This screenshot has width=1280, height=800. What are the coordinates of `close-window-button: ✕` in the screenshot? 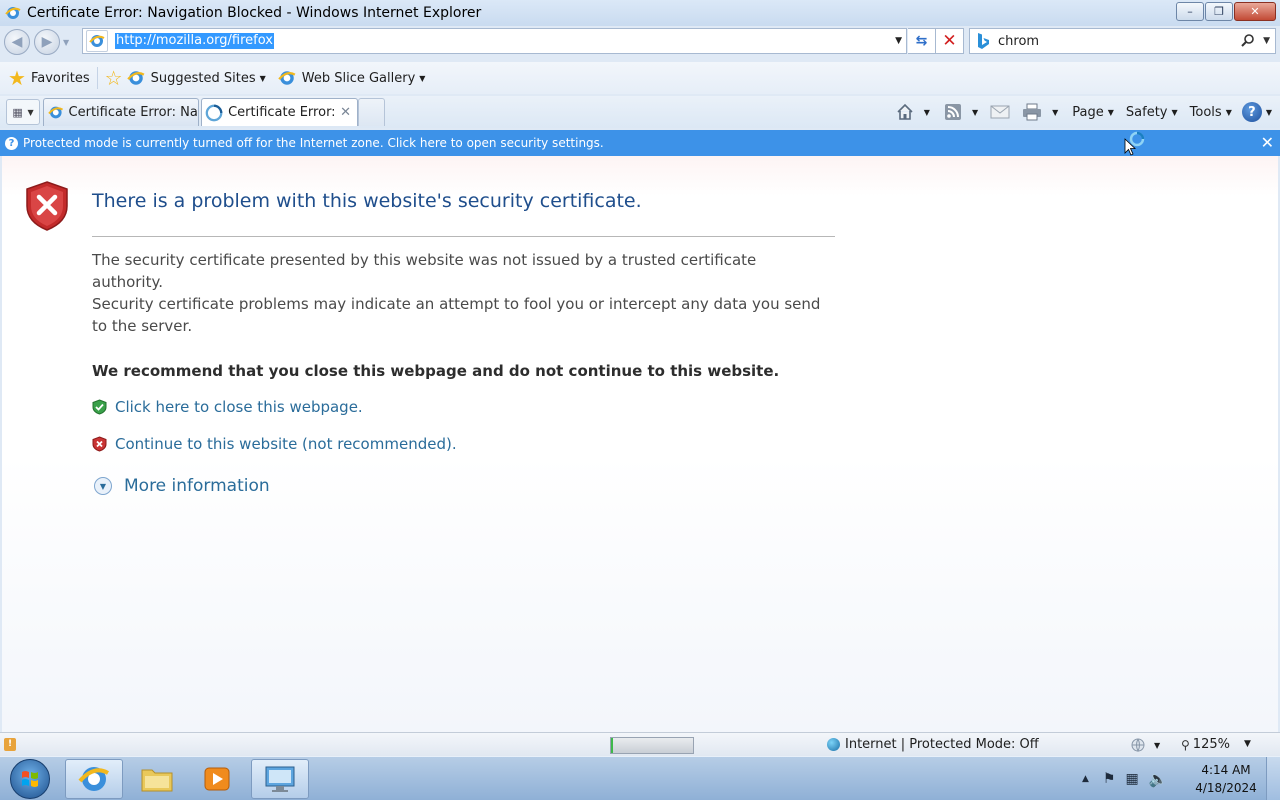 It's located at (1255, 11).